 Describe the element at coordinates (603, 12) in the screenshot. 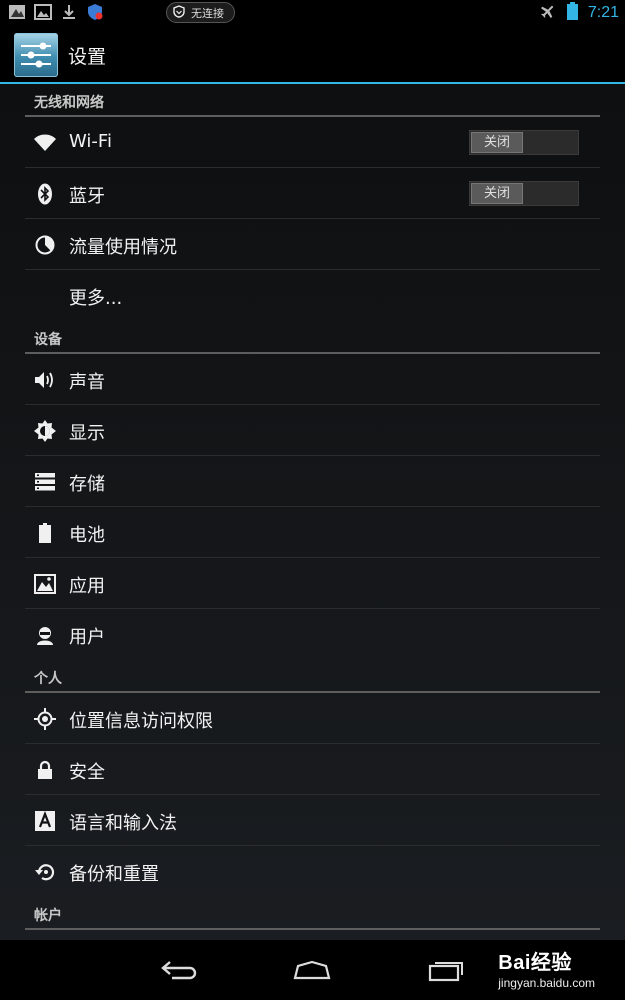

I see `clock: 7:21` at that location.